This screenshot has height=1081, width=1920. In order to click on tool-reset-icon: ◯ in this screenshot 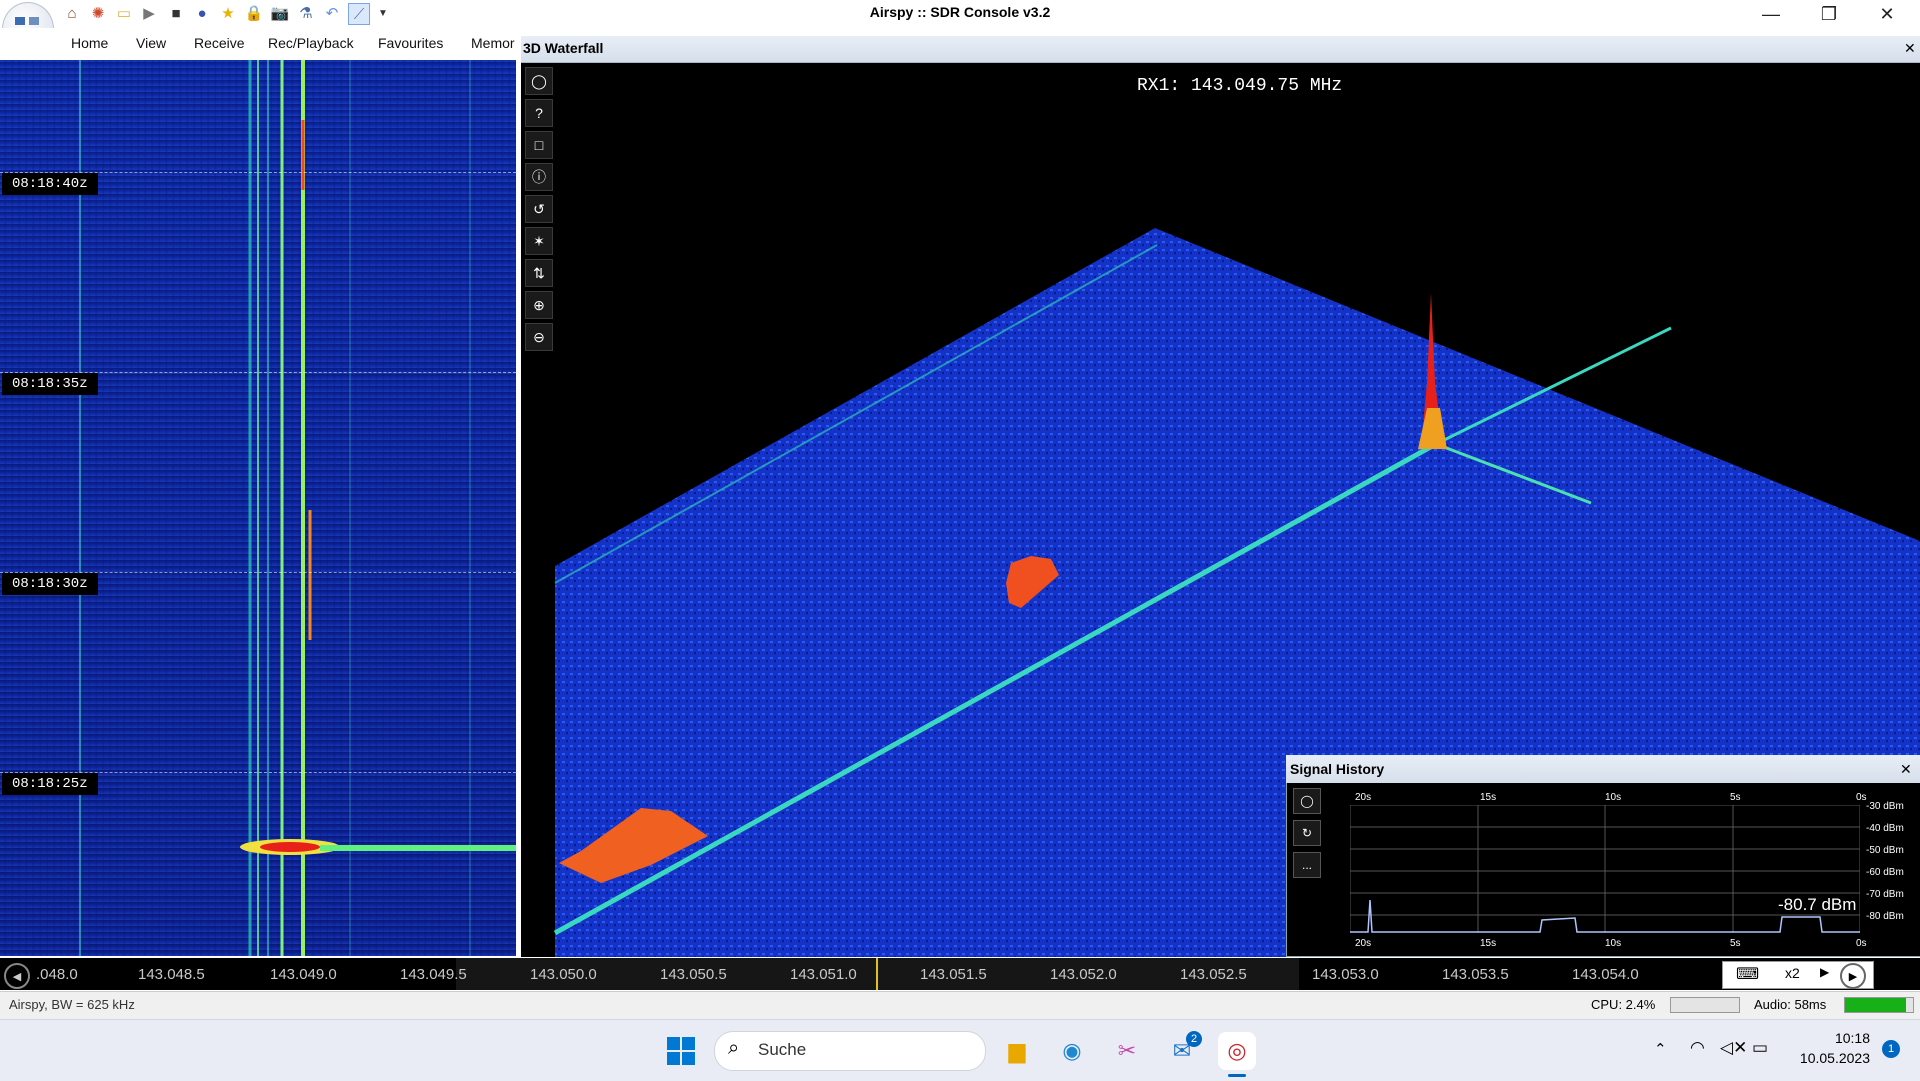, I will do `click(539, 81)`.